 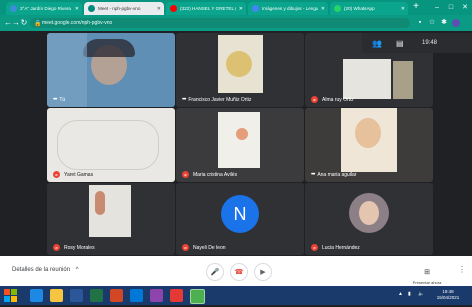 I want to click on close-window-icon: ✕, so click(x=465, y=7).